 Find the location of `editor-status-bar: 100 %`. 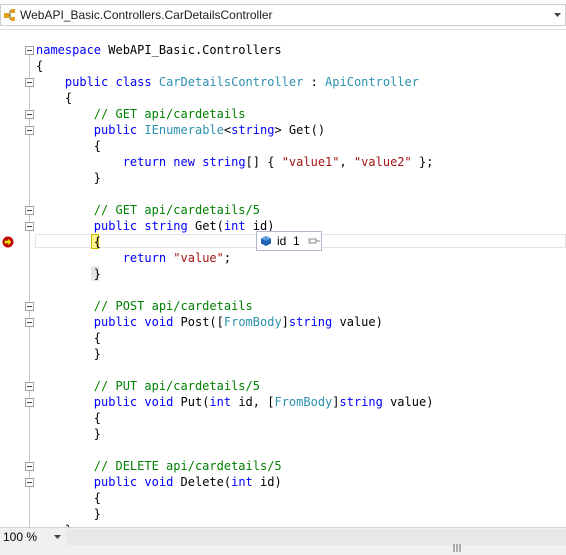

editor-status-bar: 100 % is located at coordinates (283, 541).